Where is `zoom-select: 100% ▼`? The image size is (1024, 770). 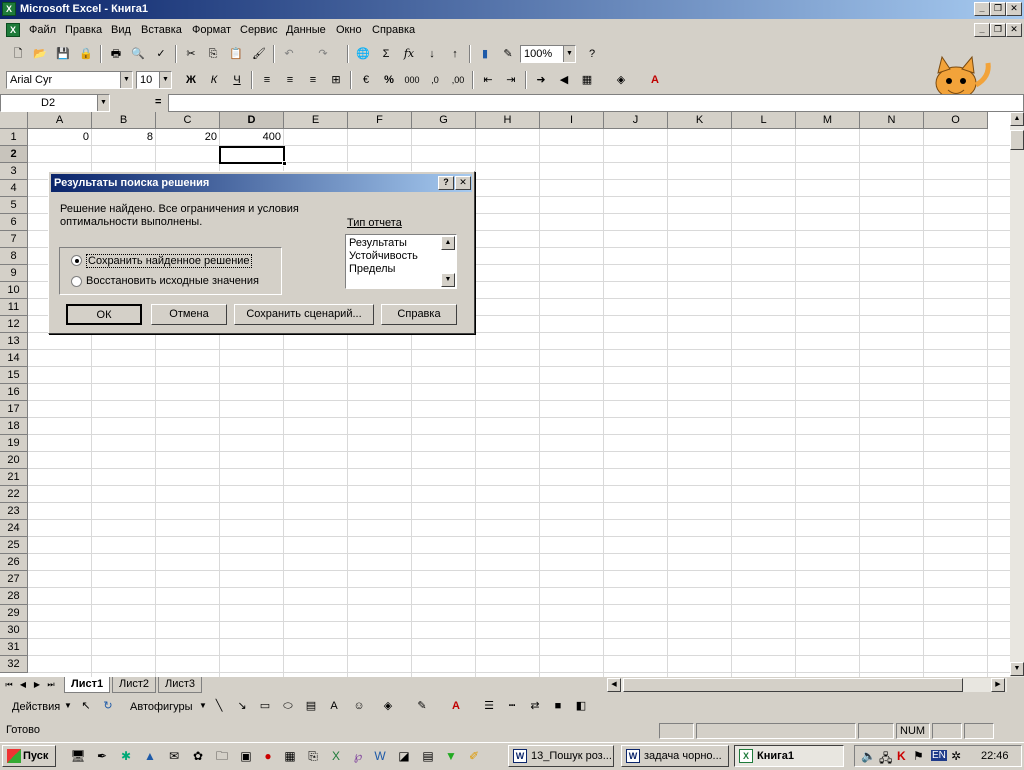
zoom-select: 100% ▼ is located at coordinates (548, 54).